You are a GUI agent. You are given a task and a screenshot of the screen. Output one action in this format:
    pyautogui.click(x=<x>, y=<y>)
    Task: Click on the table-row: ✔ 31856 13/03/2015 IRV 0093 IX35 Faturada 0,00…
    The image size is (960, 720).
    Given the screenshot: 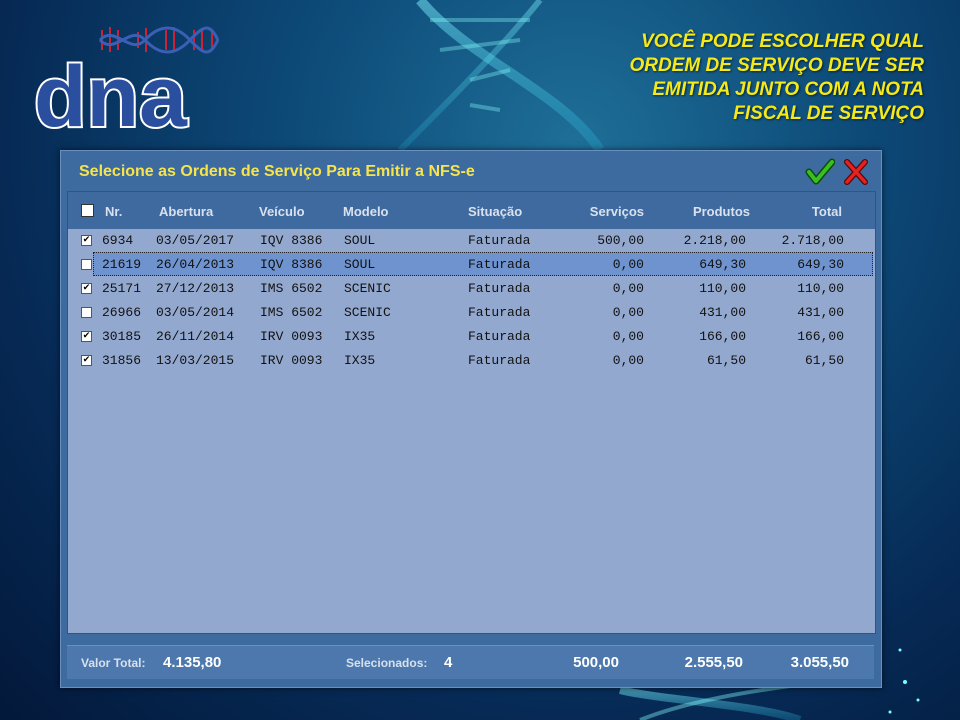 What is the action you would take?
    pyautogui.click(x=471, y=360)
    